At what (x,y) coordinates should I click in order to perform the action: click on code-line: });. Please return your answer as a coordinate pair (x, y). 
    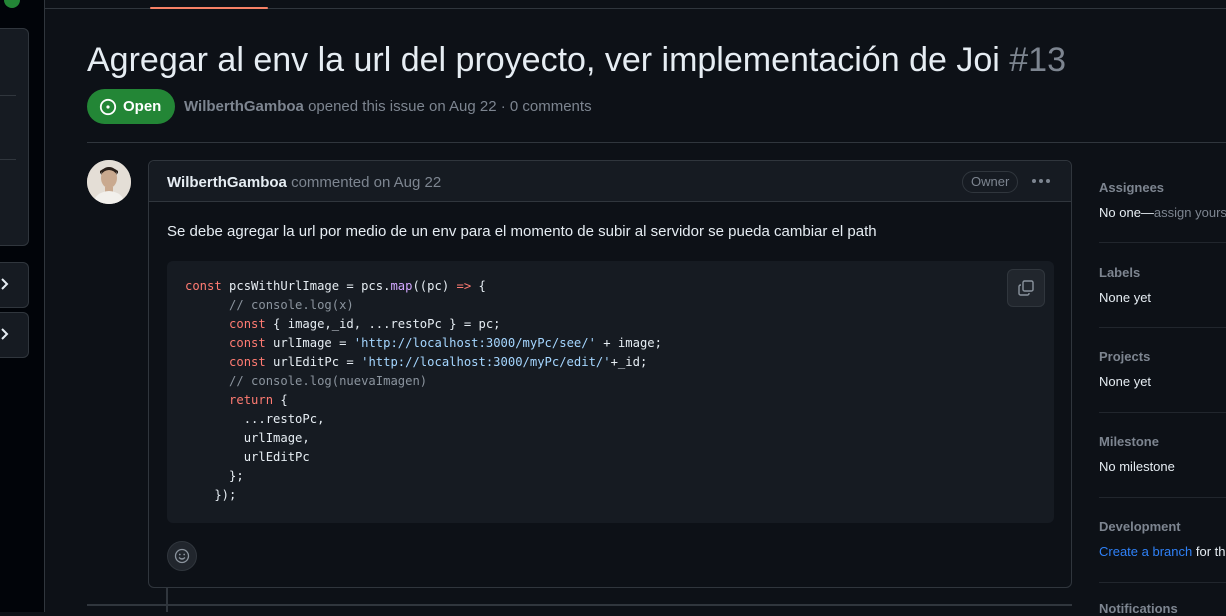
    Looking at the image, I should click on (423, 495).